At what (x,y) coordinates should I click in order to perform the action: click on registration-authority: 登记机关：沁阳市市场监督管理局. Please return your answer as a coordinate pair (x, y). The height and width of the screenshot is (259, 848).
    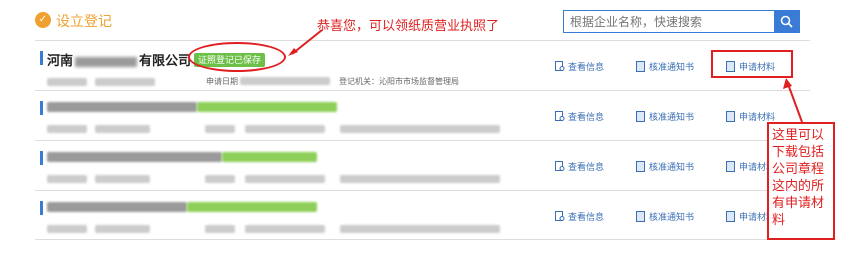
    Looking at the image, I should click on (399, 81).